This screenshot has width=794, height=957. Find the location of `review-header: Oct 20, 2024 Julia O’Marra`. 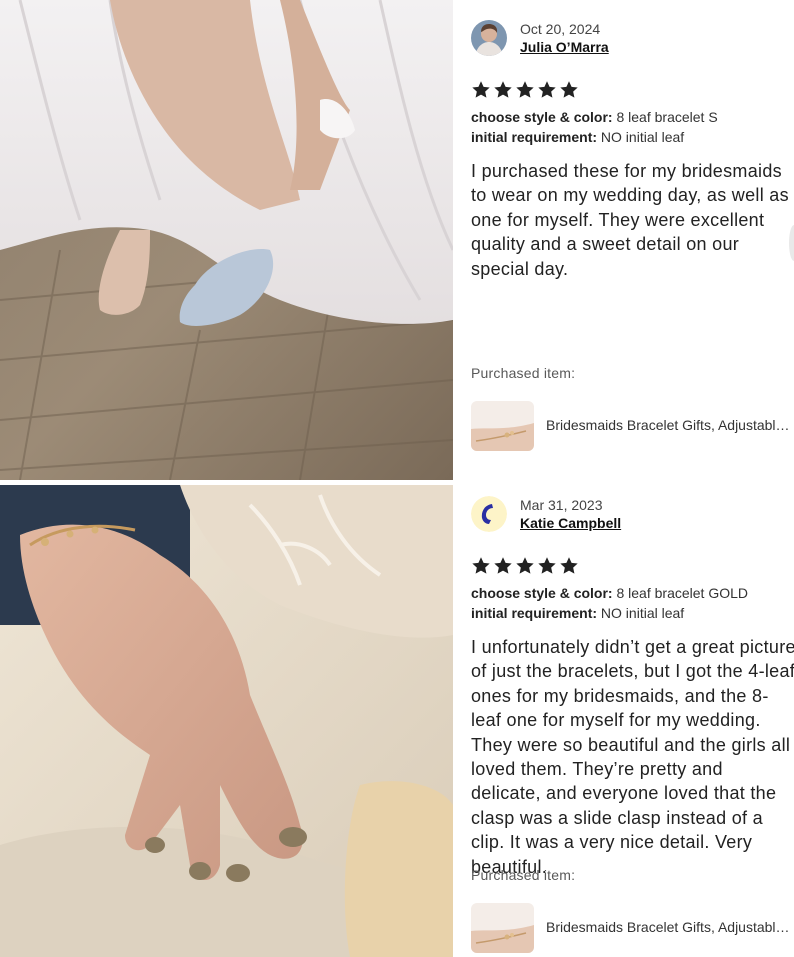

review-header: Oct 20, 2024 Julia O’Marra is located at coordinates (632, 38).